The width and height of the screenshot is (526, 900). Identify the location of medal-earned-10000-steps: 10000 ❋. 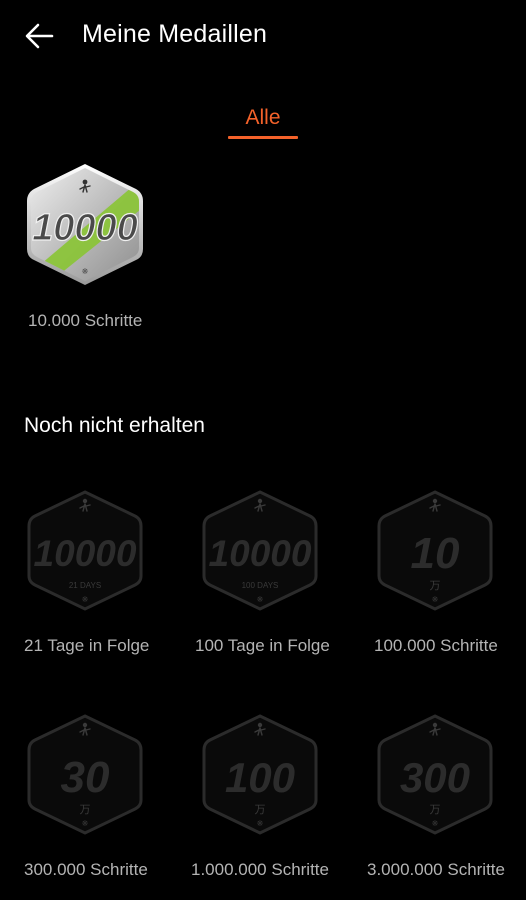
(85, 224).